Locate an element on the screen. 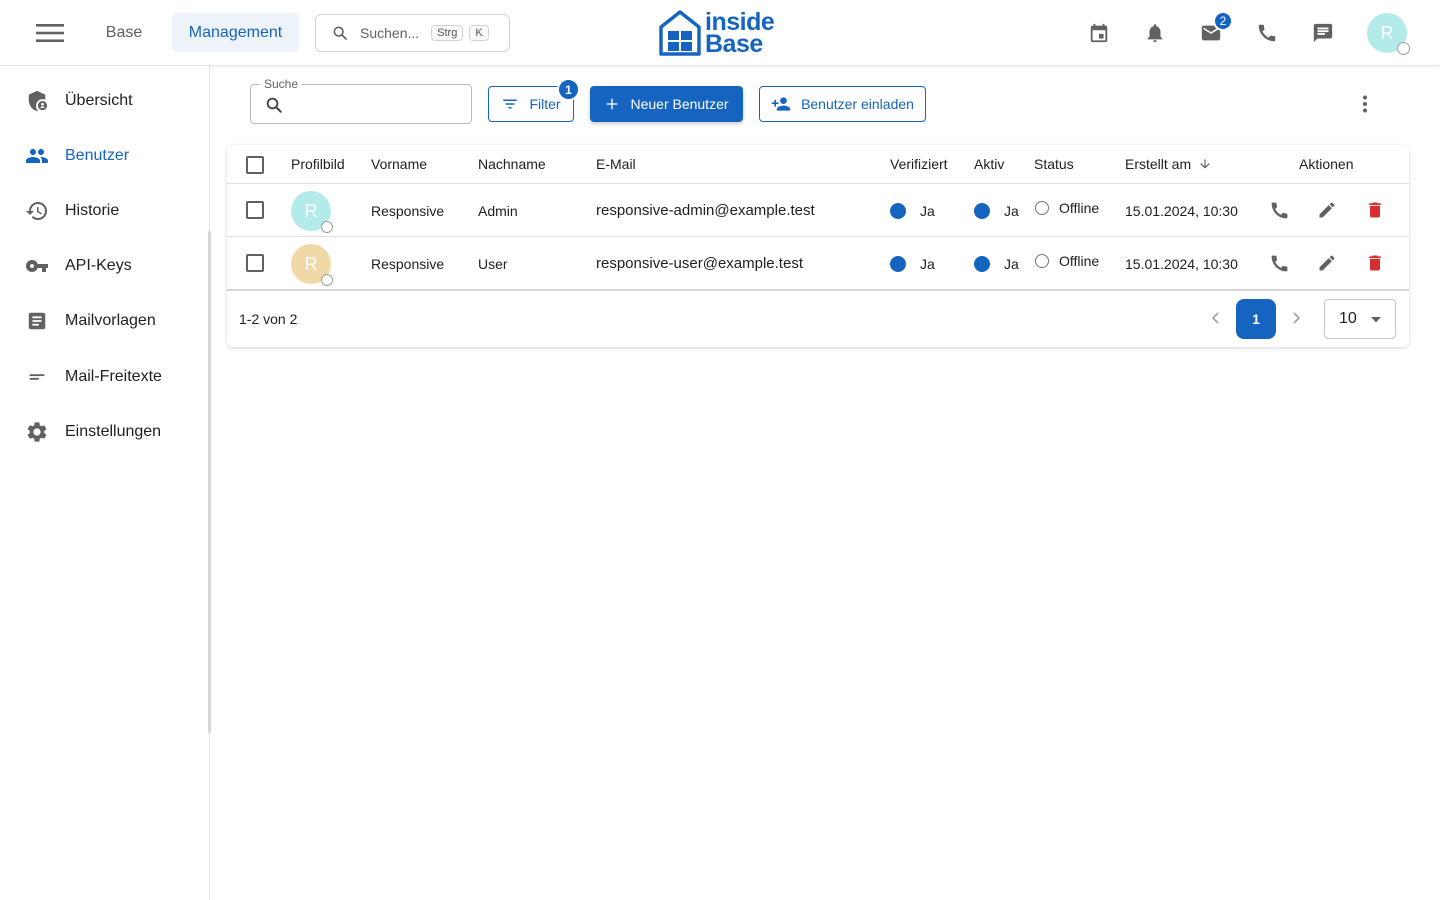 Image resolution: width=1440 pixels, height=900 pixels. column-header-created: Erstellt am is located at coordinates (1168, 164).